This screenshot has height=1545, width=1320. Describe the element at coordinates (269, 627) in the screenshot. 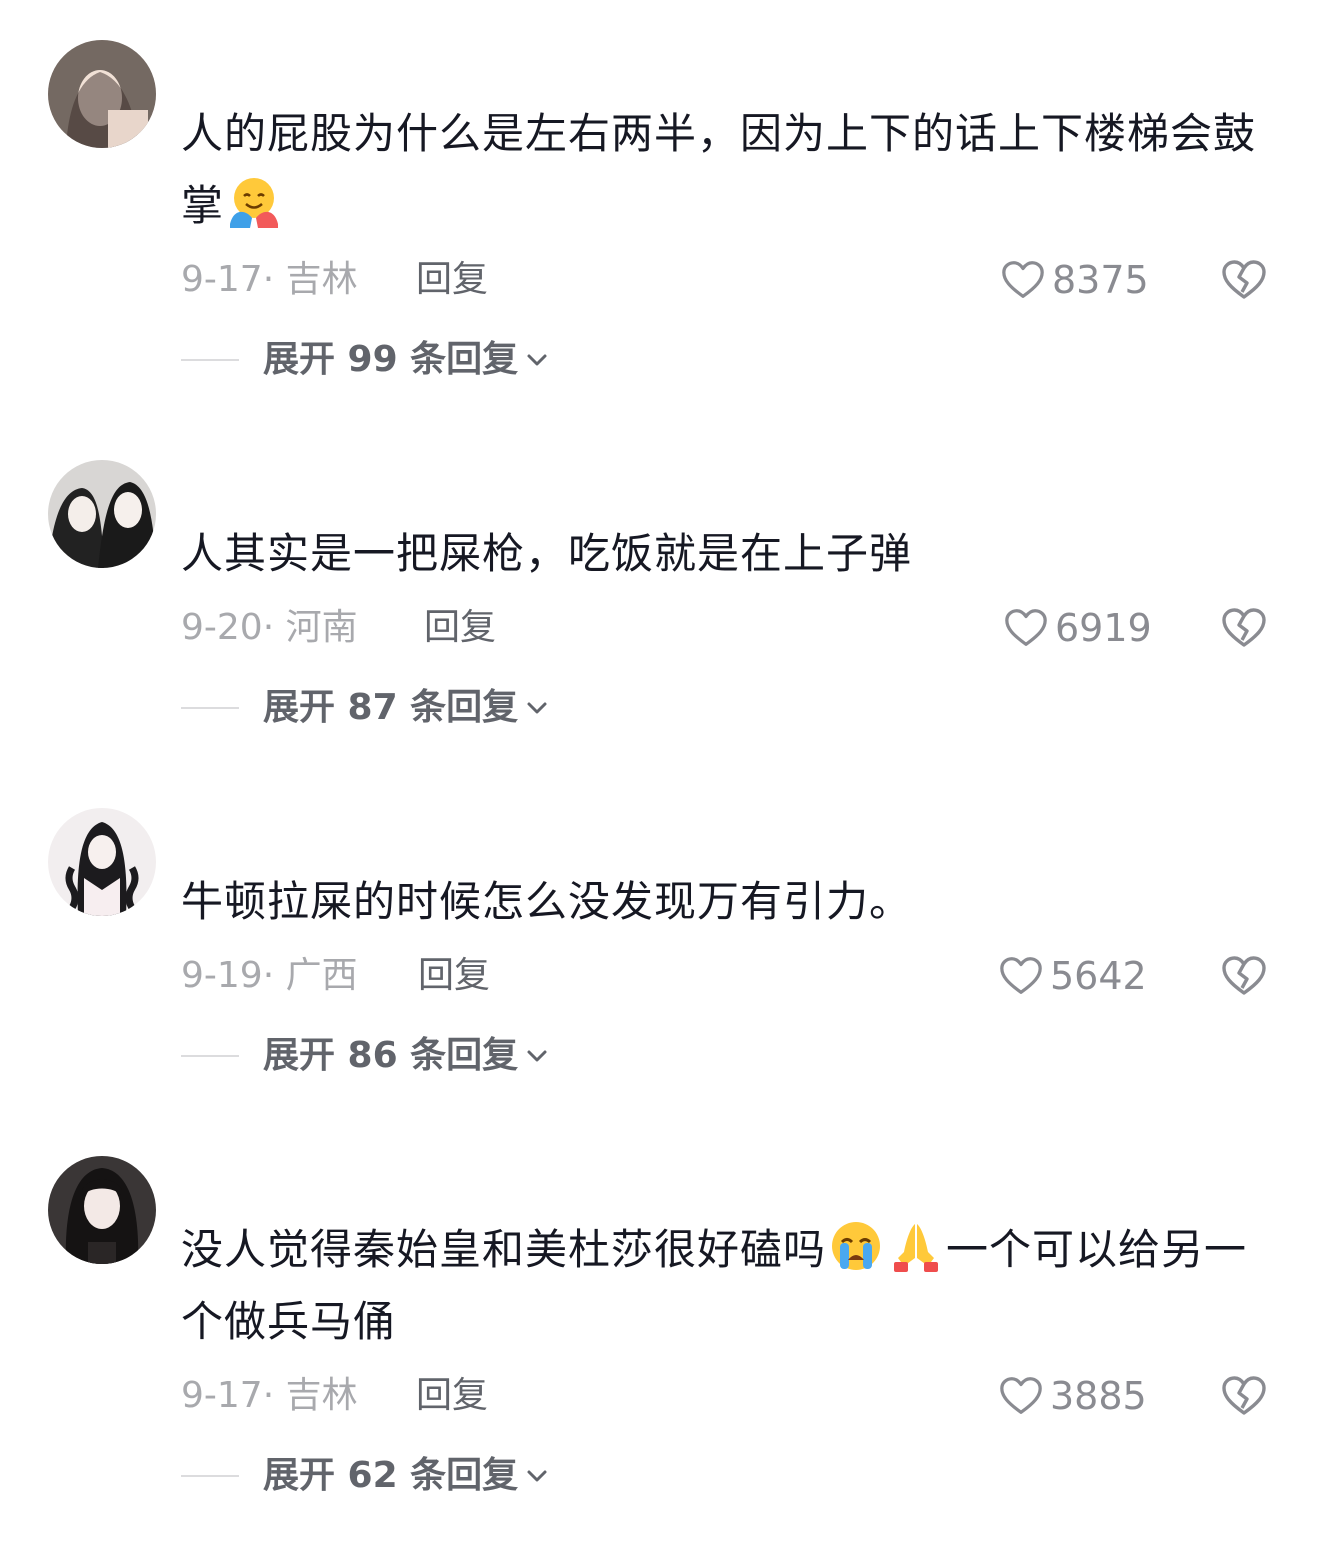

I see `comment-date-location: 9-20· 河南` at that location.